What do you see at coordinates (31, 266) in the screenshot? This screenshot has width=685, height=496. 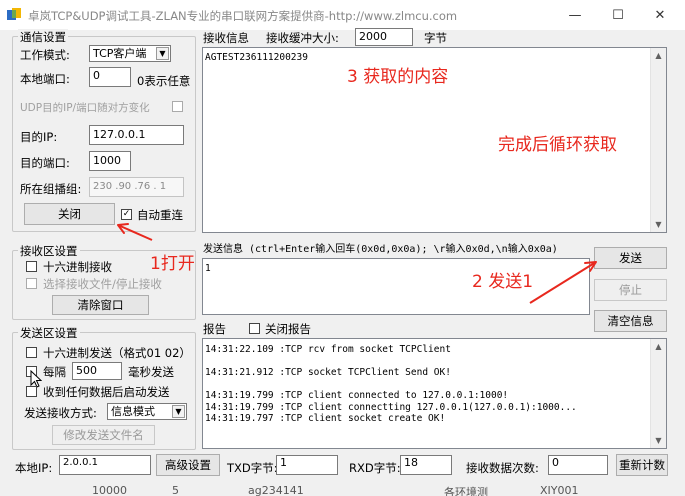 I see `hex-recv-checkbox` at bounding box center [31, 266].